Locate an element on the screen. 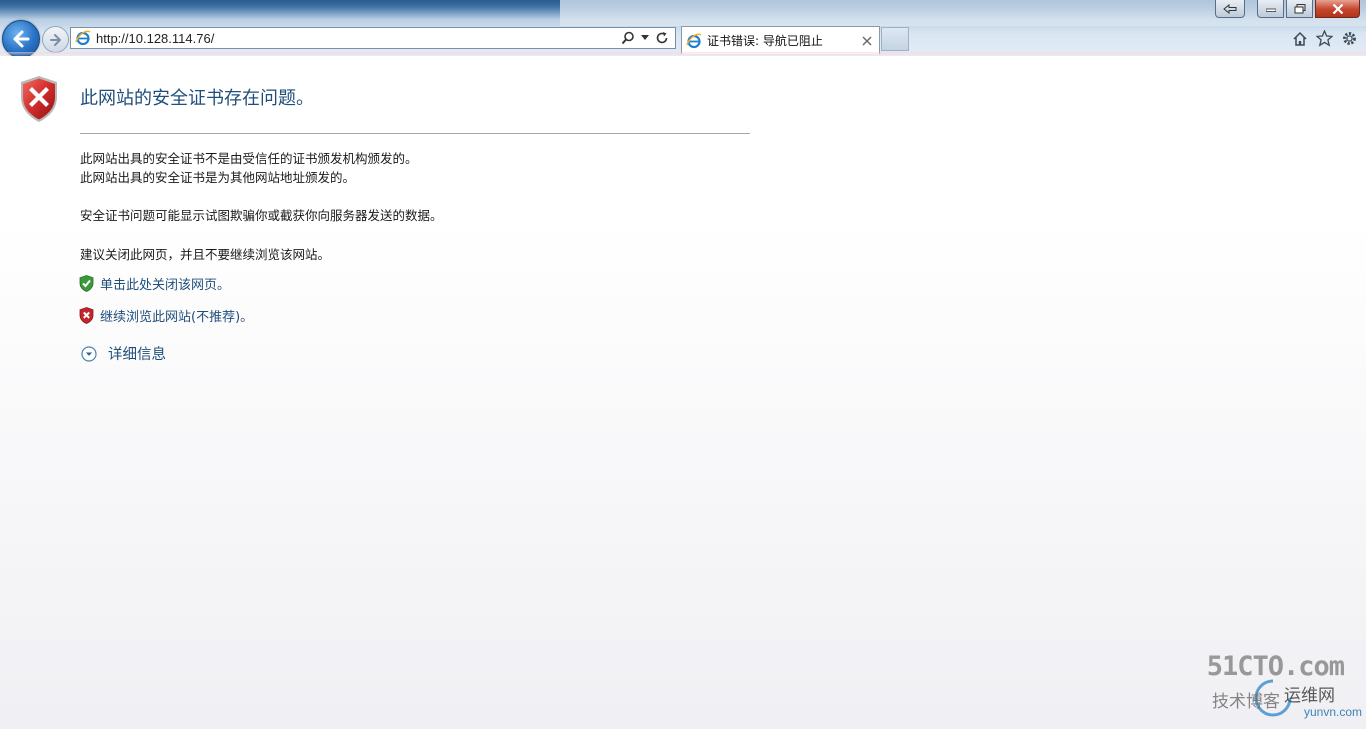 Image resolution: width=1366 pixels, height=729 pixels. refresh-icon is located at coordinates (662, 38).